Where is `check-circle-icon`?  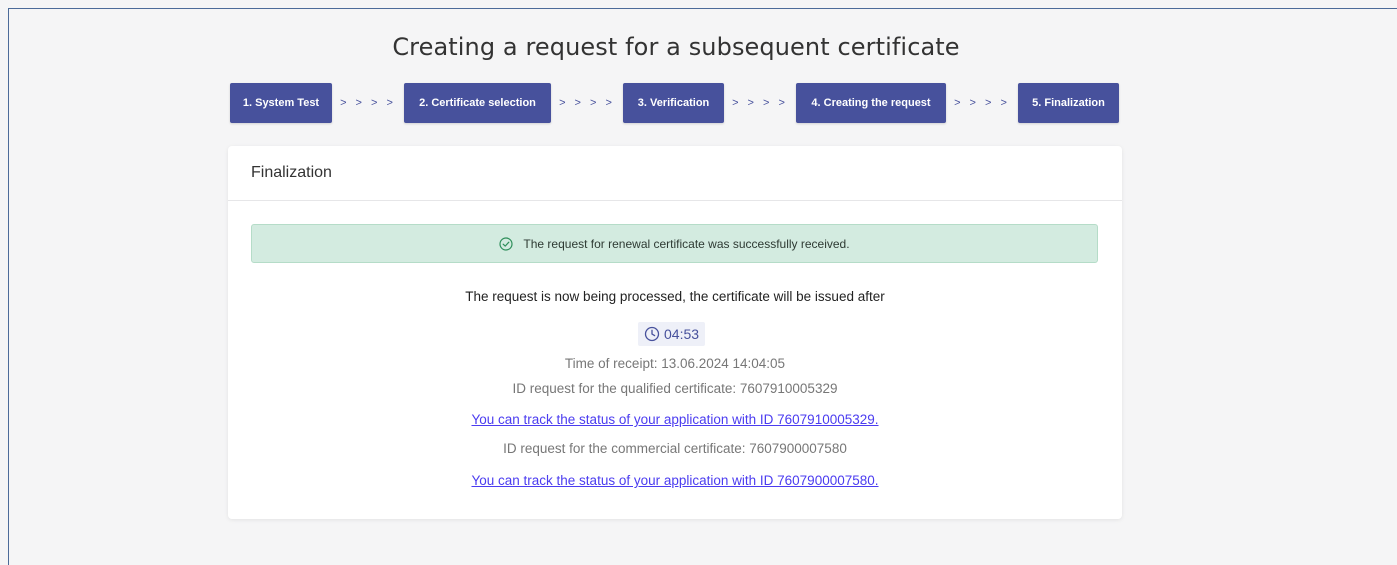 check-circle-icon is located at coordinates (506, 243).